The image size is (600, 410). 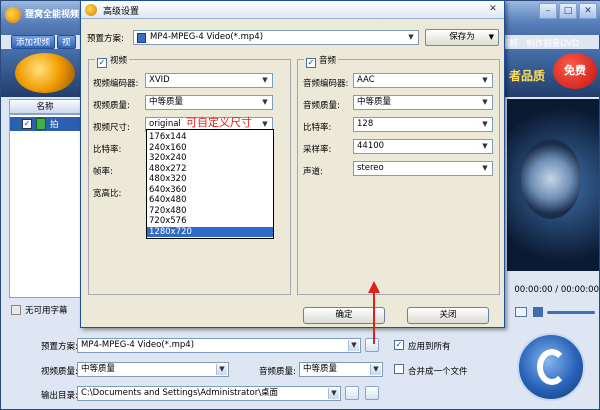 What do you see at coordinates (153, 369) in the screenshot?
I see `bottom-video-quality-select: 中等质量 ▼` at bounding box center [153, 369].